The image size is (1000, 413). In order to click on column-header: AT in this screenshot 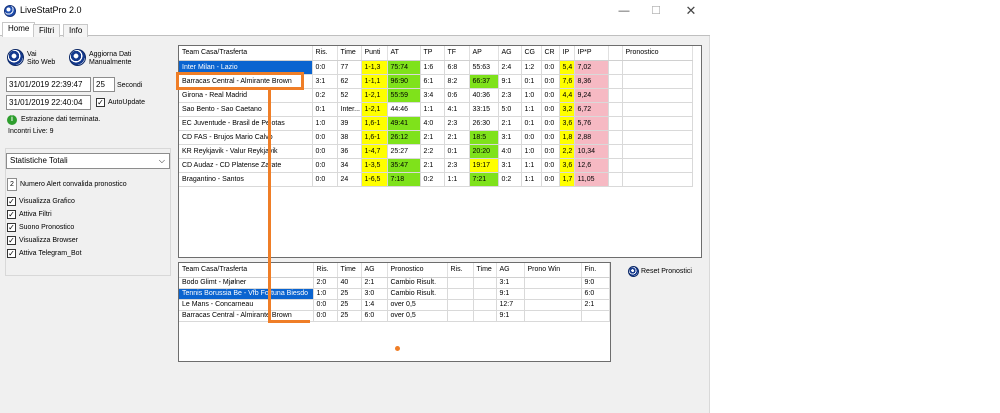, I will do `click(404, 53)`.